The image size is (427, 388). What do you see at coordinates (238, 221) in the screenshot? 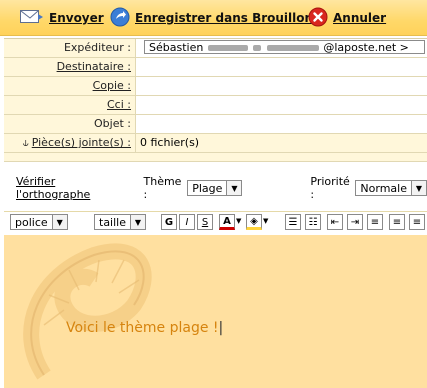
I see `font-color-dropdown-icon: ▼` at bounding box center [238, 221].